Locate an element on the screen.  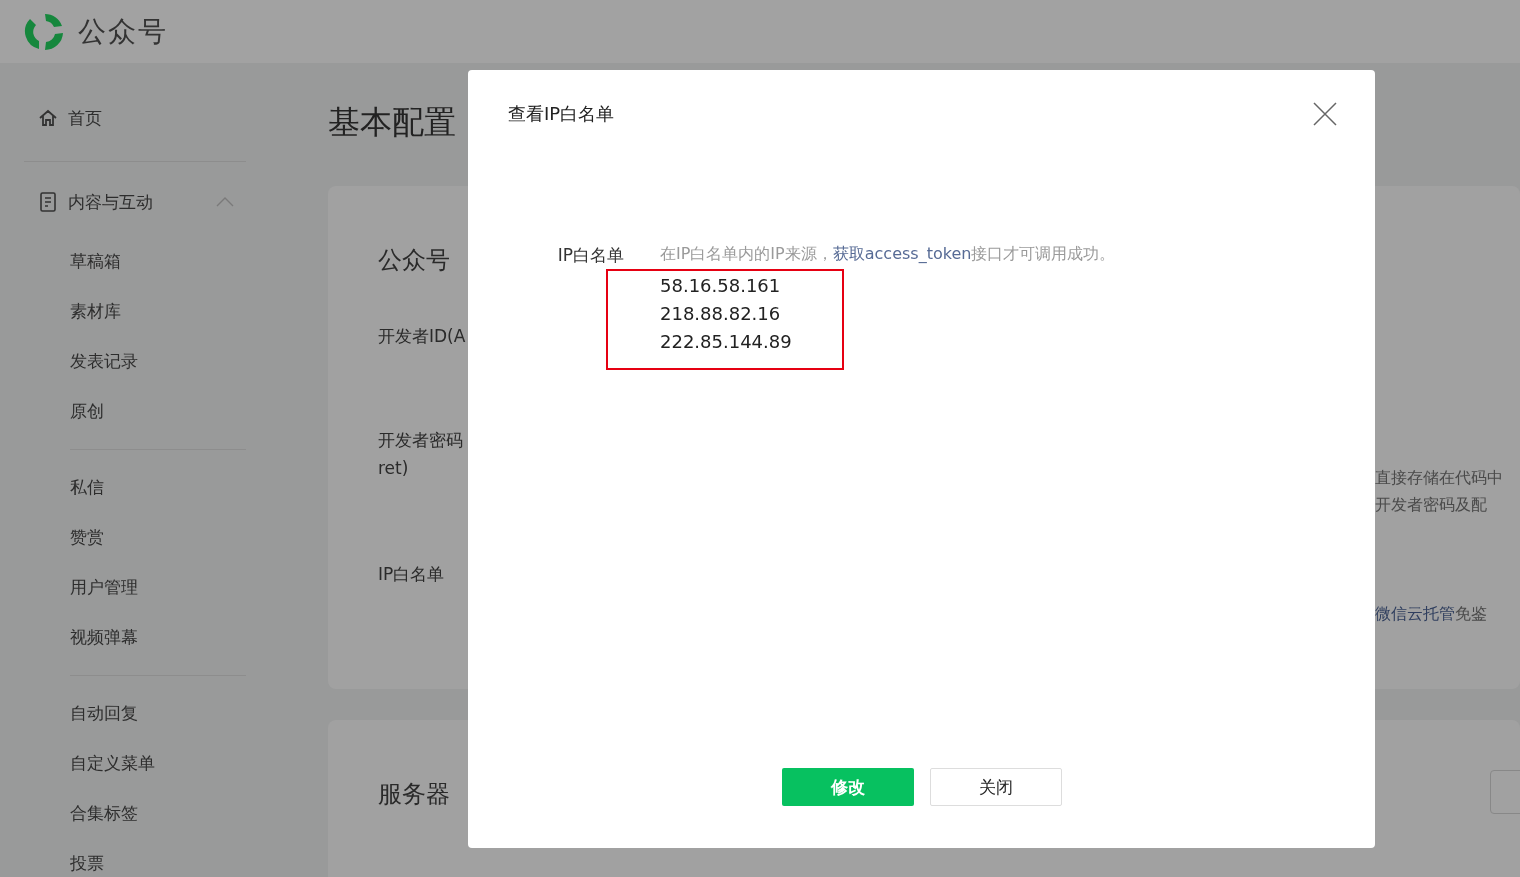
sidebar-item: 原创 is located at coordinates (87, 411).